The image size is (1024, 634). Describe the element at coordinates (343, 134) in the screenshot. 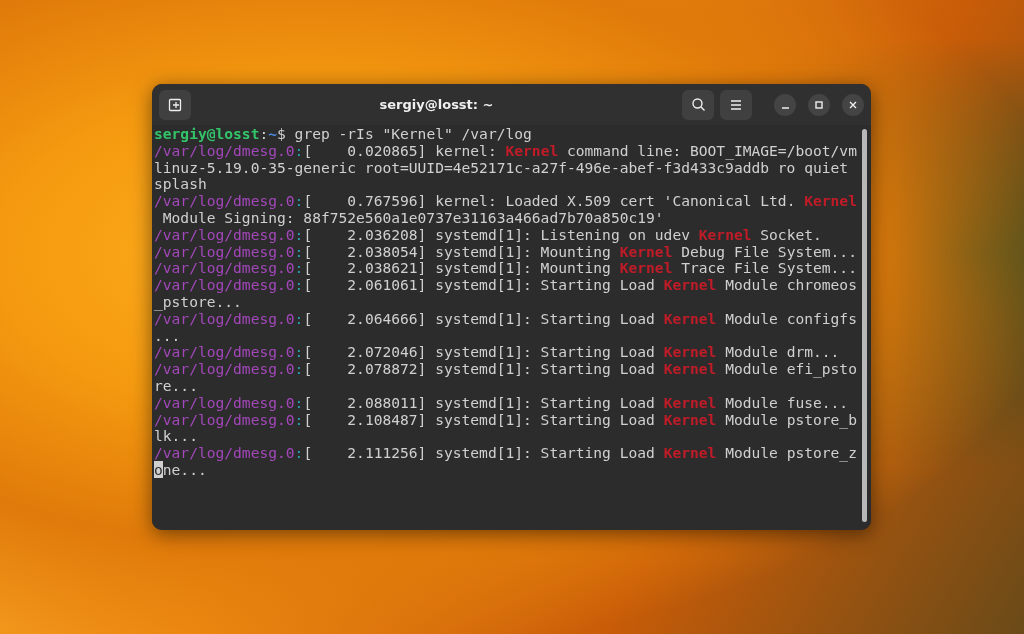

I see `terminal-line: sergiy@losst:~$ grep -rIs "Kernel" /var/log` at that location.